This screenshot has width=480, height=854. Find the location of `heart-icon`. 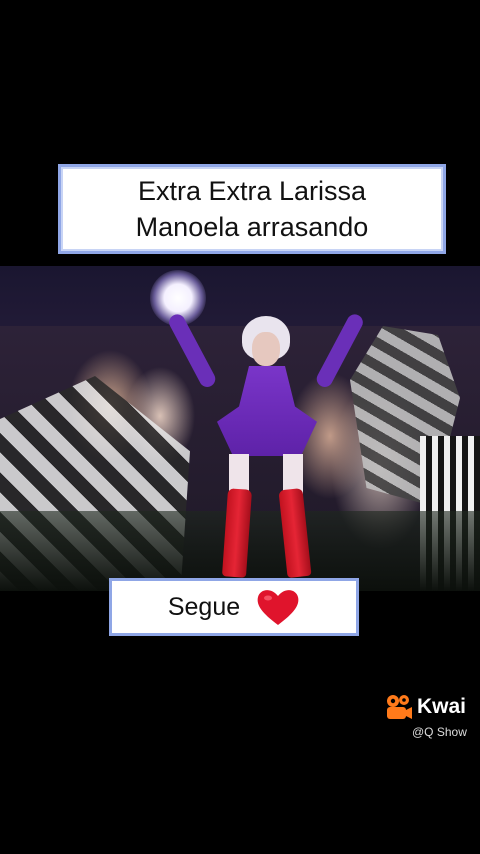

heart-icon is located at coordinates (278, 607).